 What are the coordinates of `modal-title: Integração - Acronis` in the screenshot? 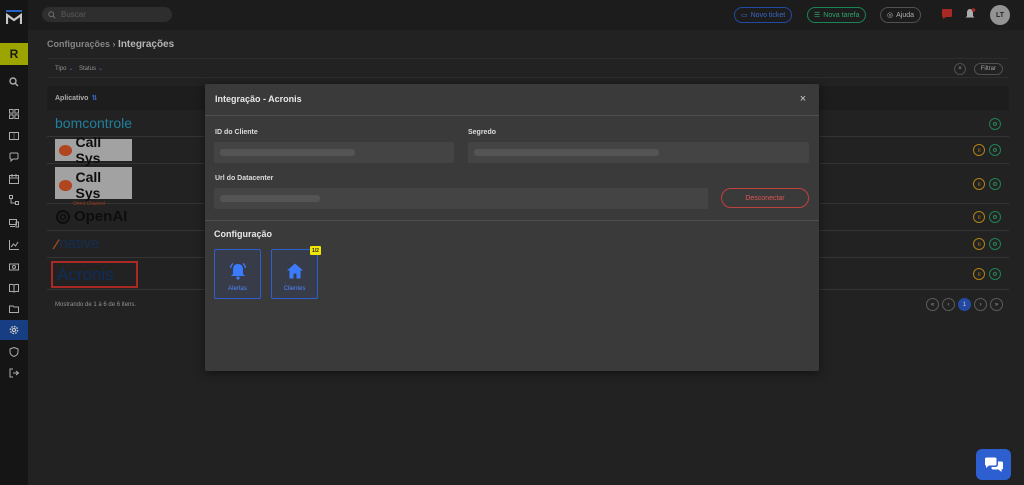 It's located at (258, 99).